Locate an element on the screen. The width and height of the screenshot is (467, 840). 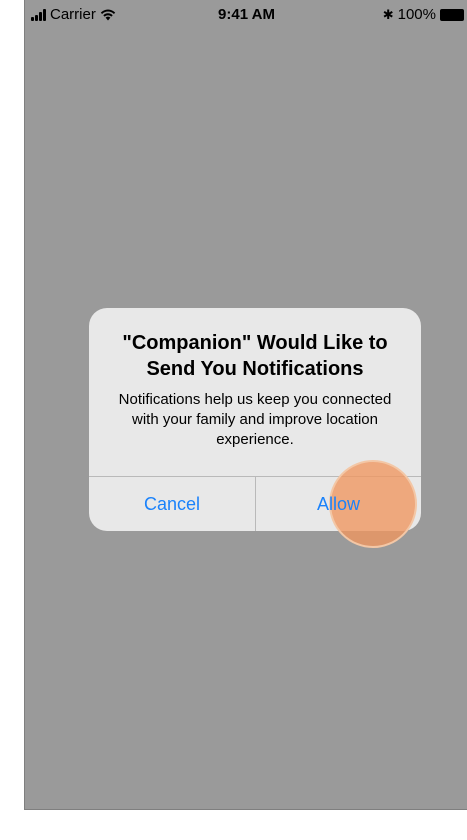
status-left: Carrier is located at coordinates (73, 14).